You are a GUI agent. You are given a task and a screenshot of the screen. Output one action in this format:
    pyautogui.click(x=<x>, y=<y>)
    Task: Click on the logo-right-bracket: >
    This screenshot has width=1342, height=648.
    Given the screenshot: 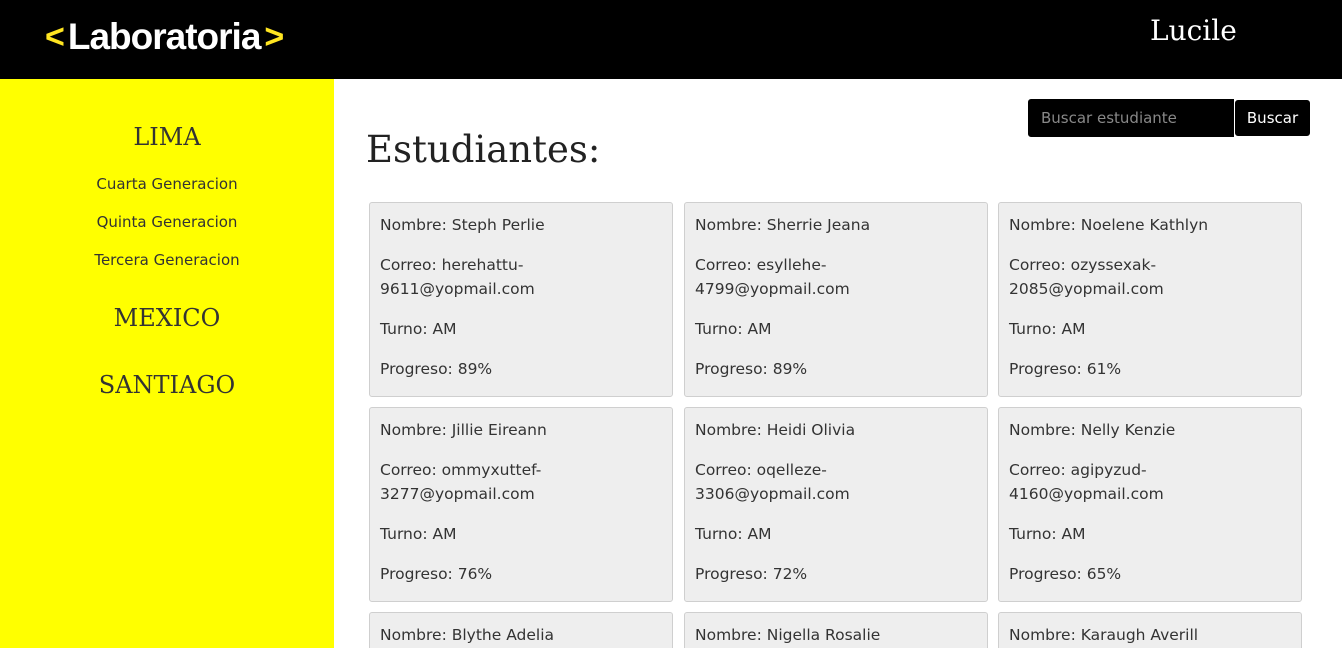 What is the action you would take?
    pyautogui.click(x=274, y=36)
    